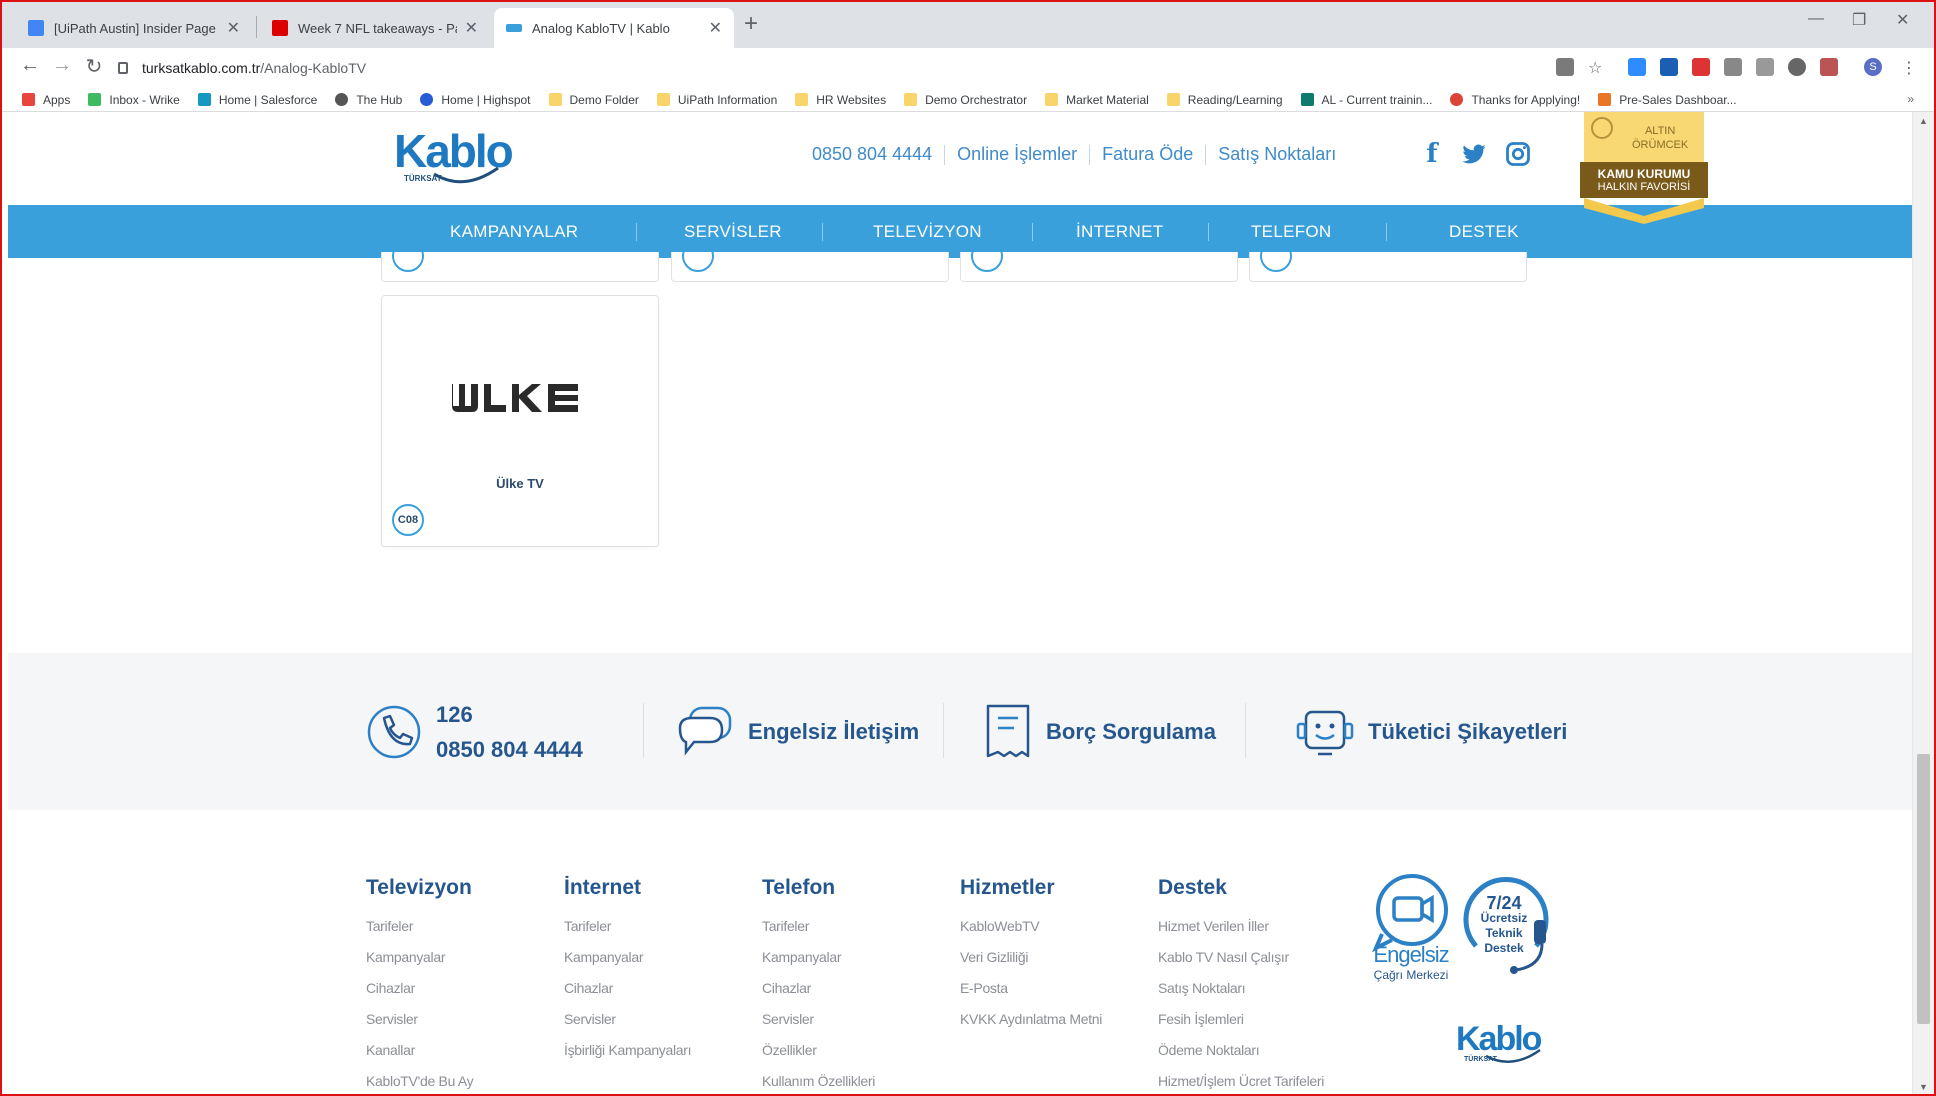 Image resolution: width=1936 pixels, height=1096 pixels. Describe the element at coordinates (94, 66) in the screenshot. I see `reload-button: ↻` at that location.